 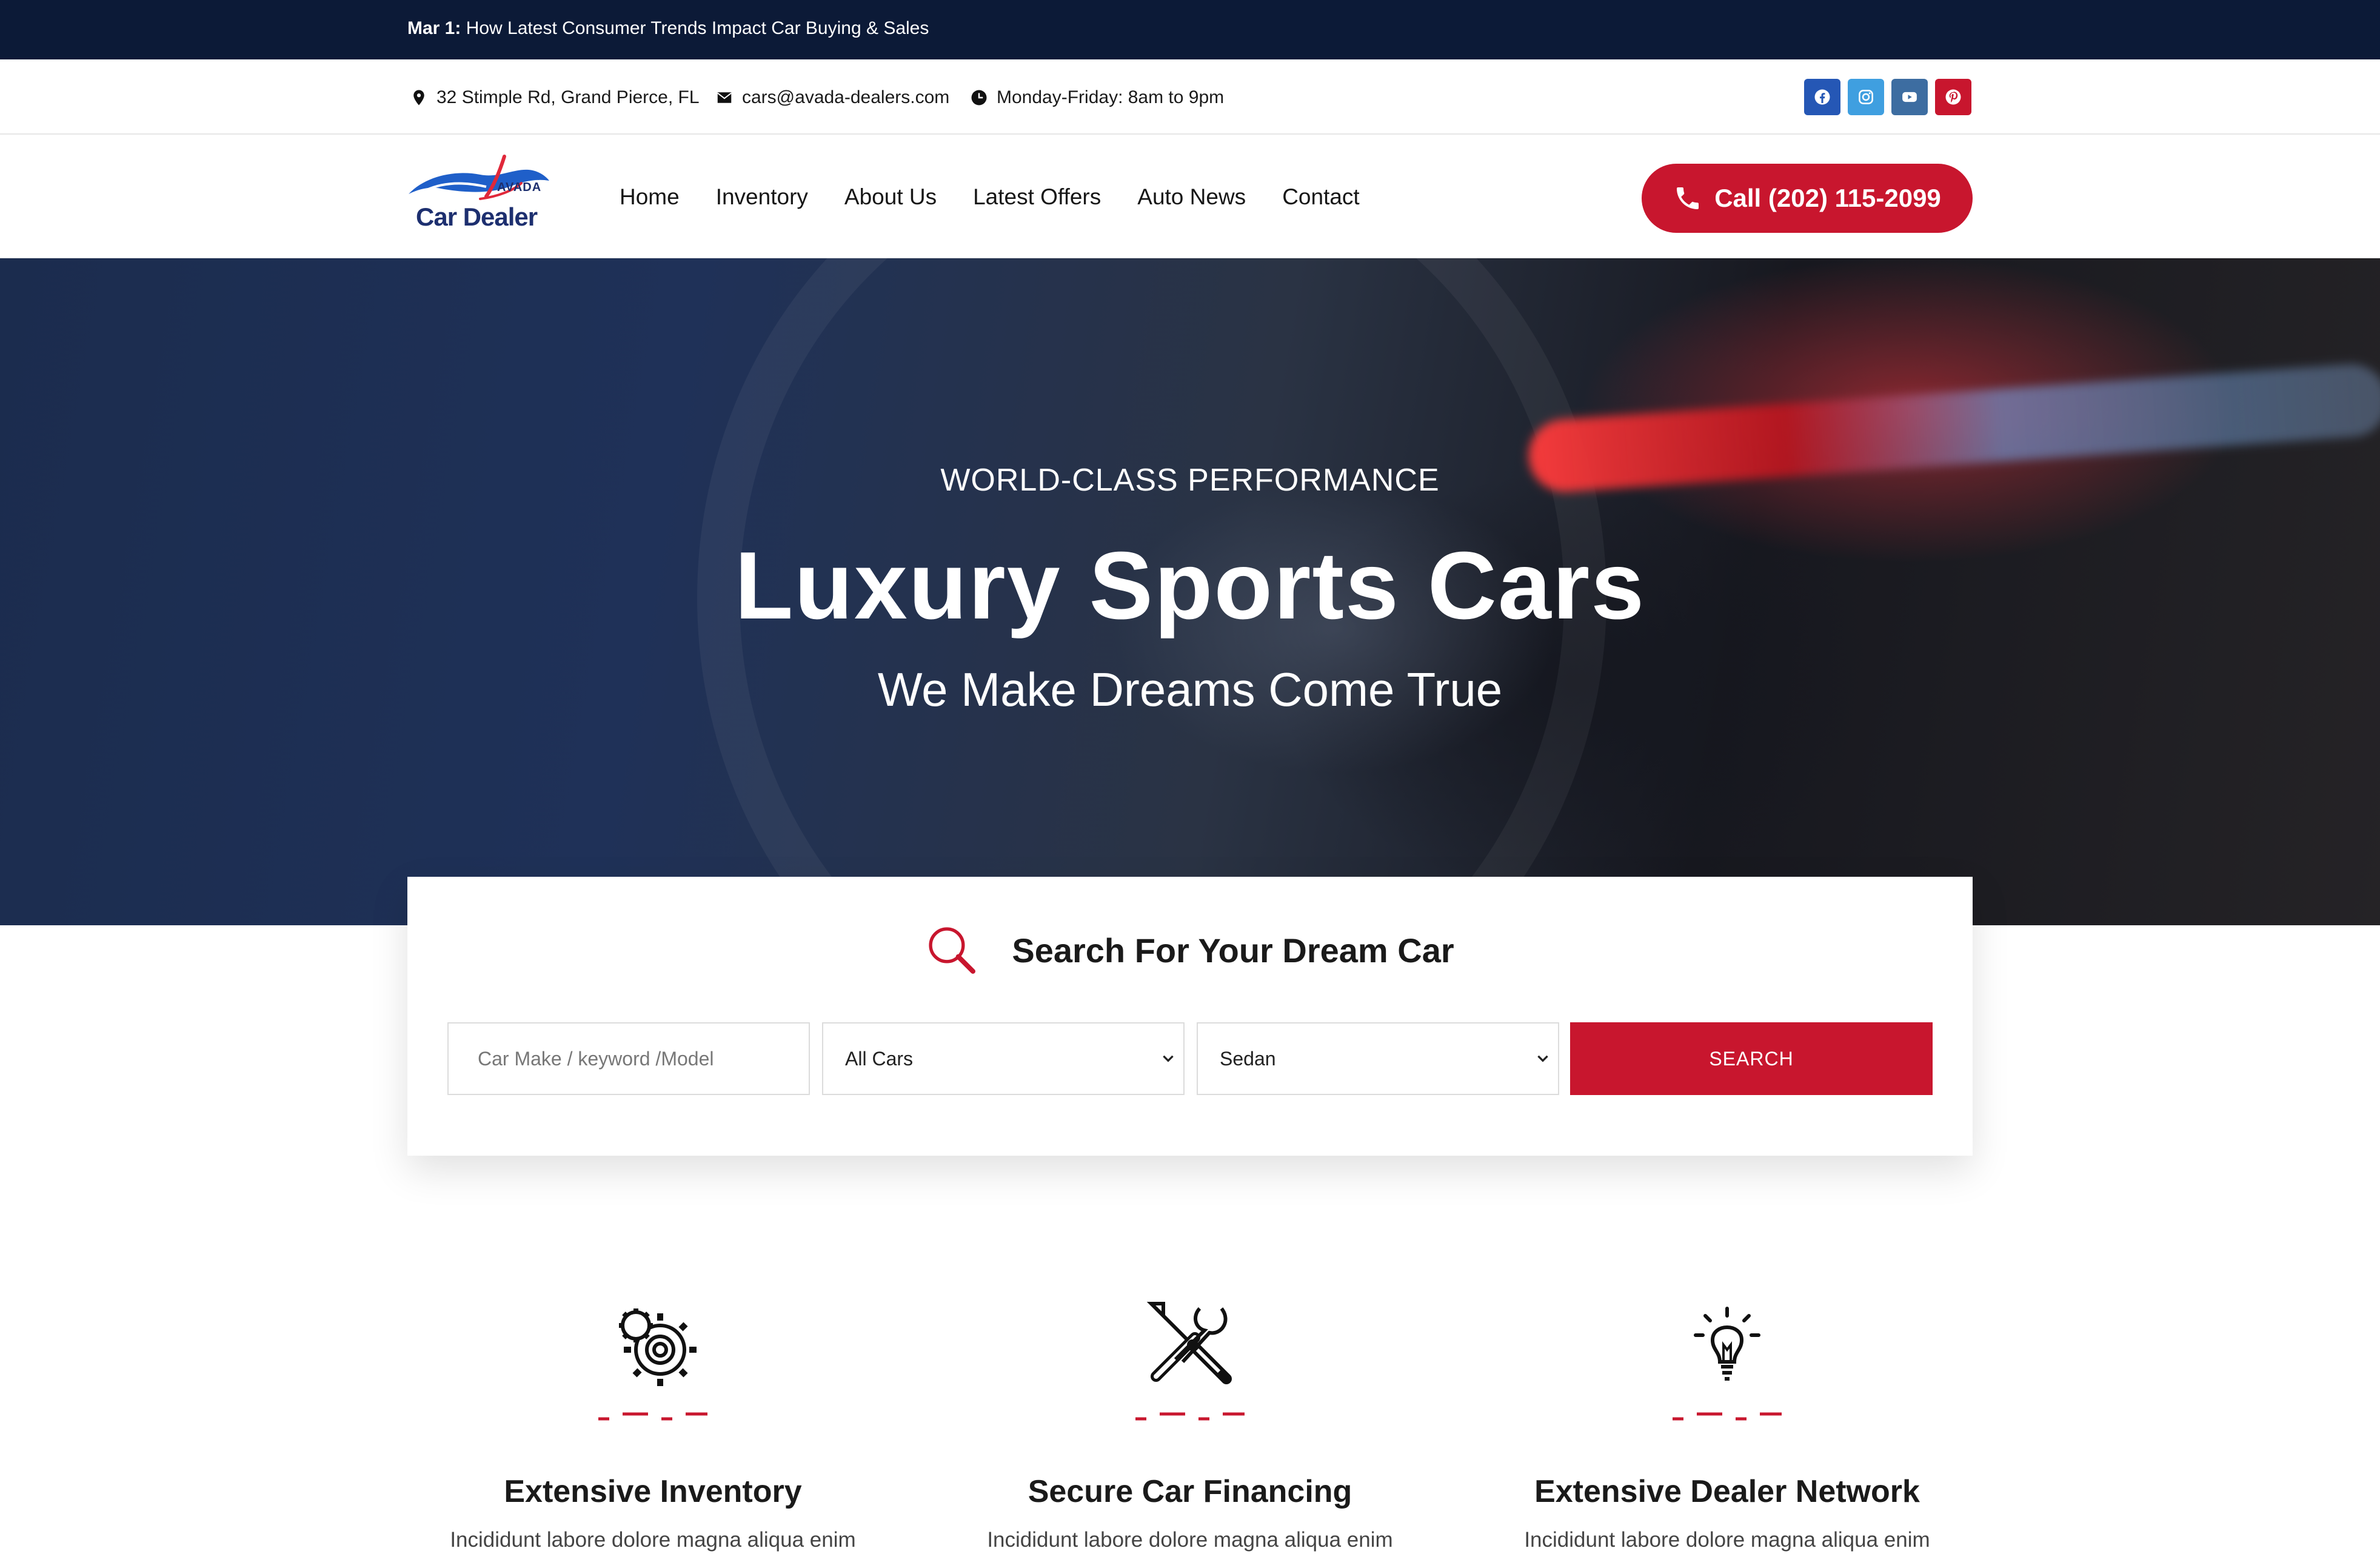 I want to click on search-header: Search For Your Dream Car, so click(x=1190, y=950).